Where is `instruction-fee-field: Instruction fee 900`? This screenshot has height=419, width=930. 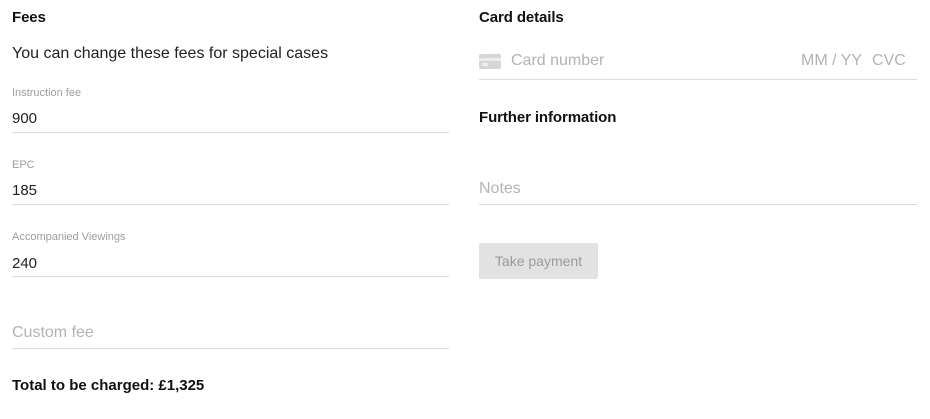
instruction-fee-field: Instruction fee 900 is located at coordinates (230, 110).